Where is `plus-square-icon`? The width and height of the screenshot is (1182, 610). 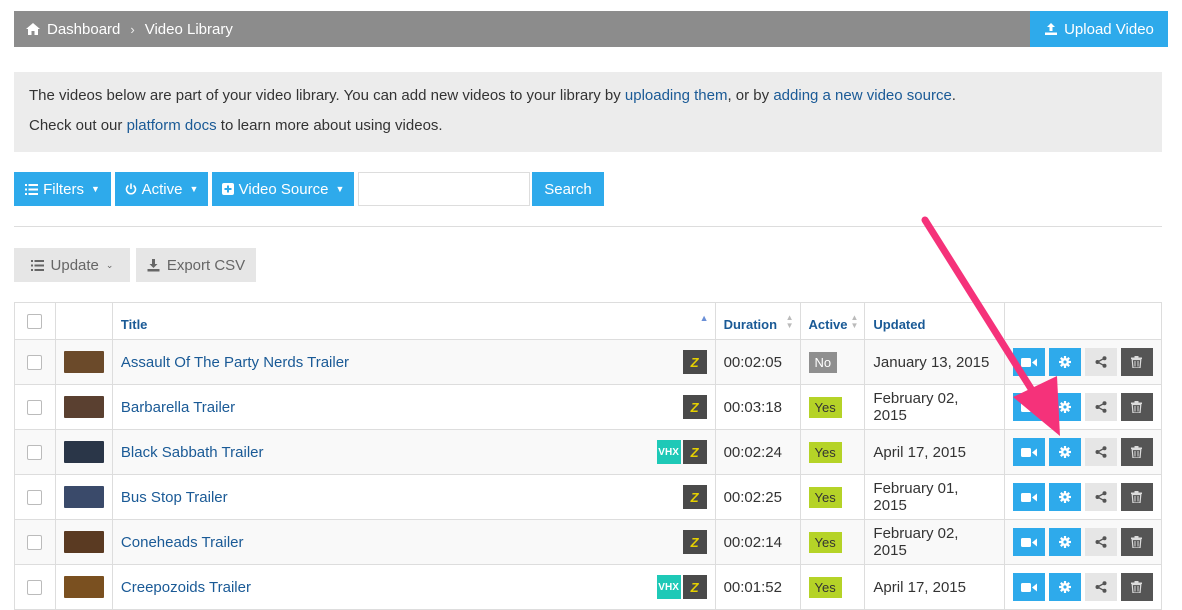 plus-square-icon is located at coordinates (227, 189).